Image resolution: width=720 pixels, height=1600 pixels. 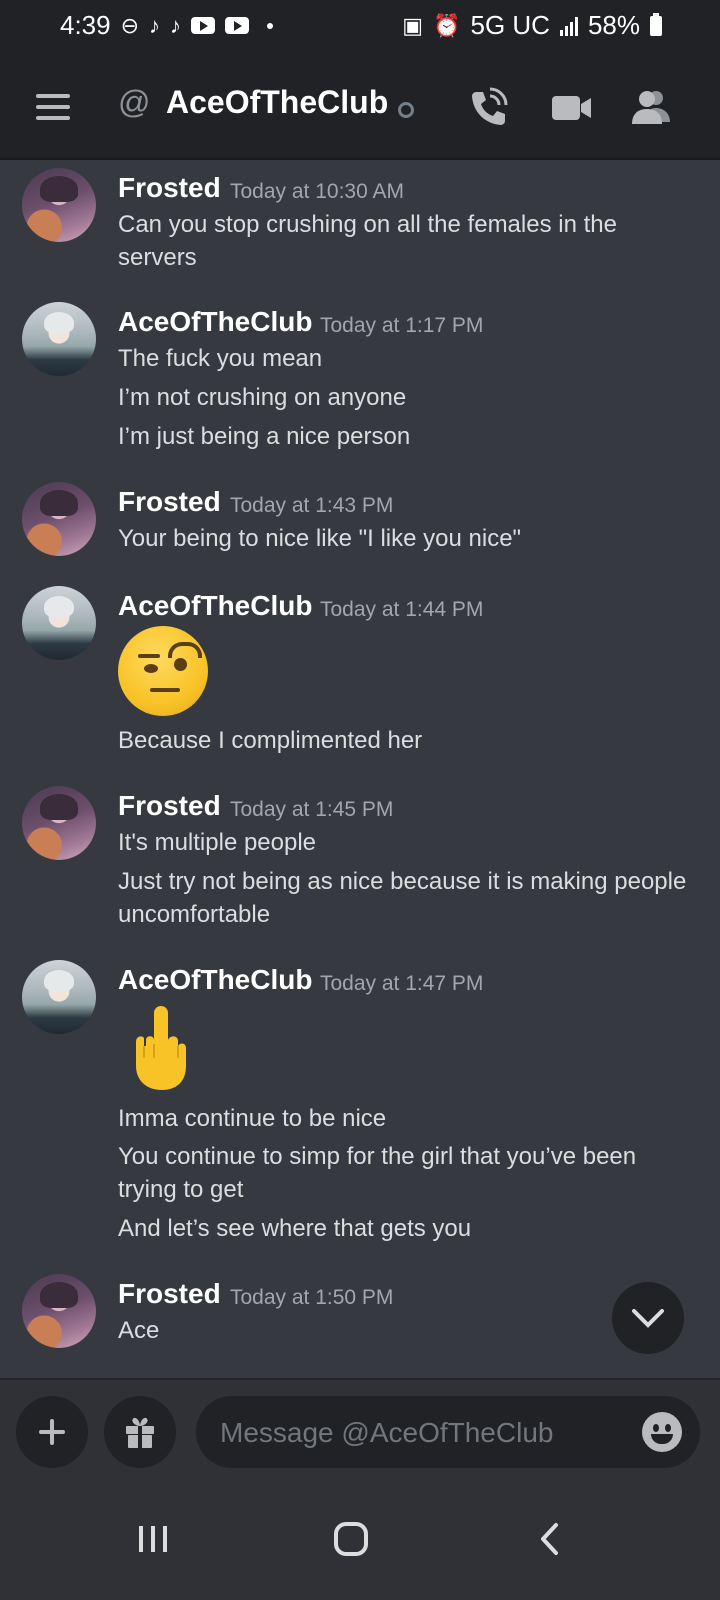 What do you see at coordinates (656, 24) in the screenshot?
I see `battery-icon` at bounding box center [656, 24].